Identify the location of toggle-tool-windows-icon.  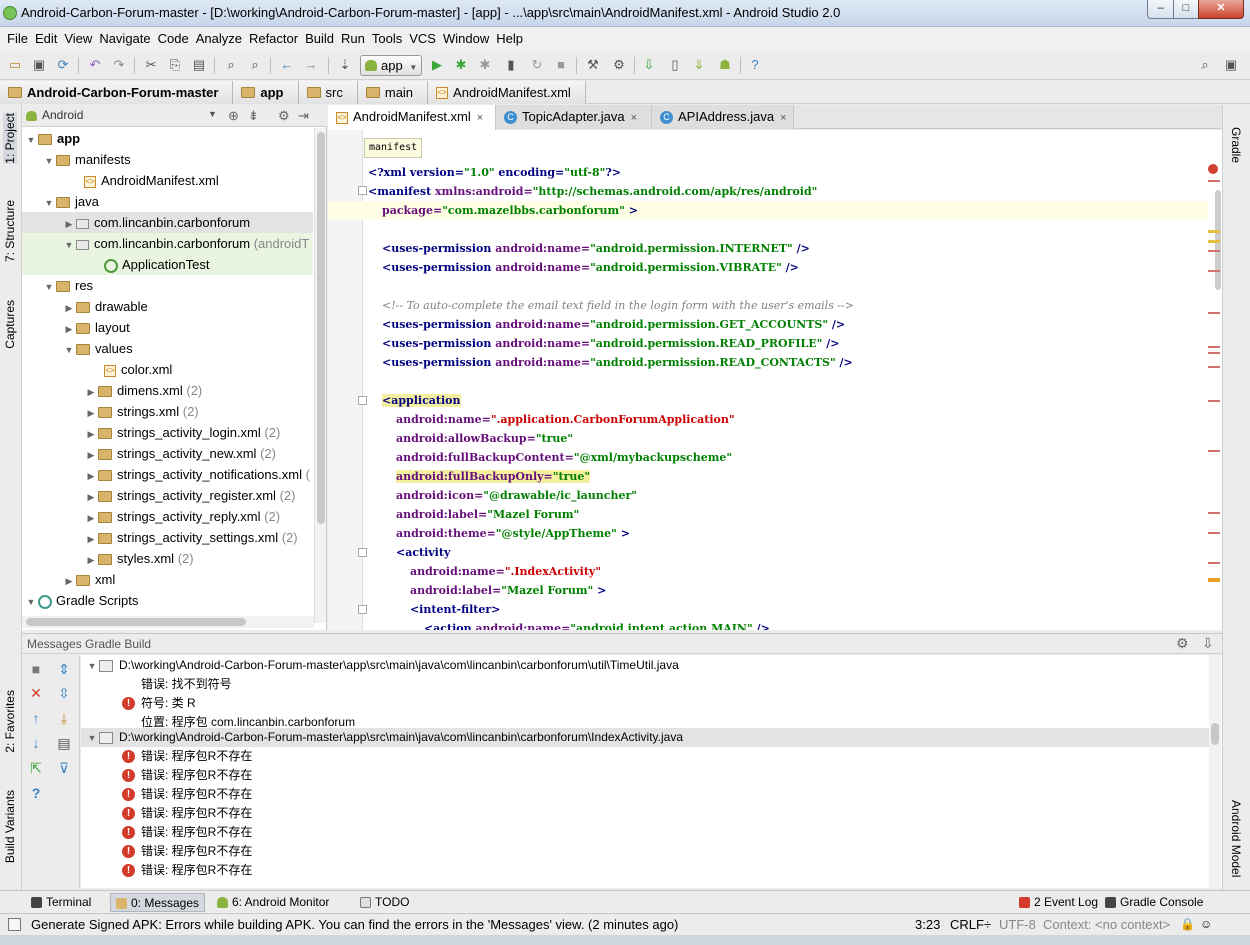
(14, 924).